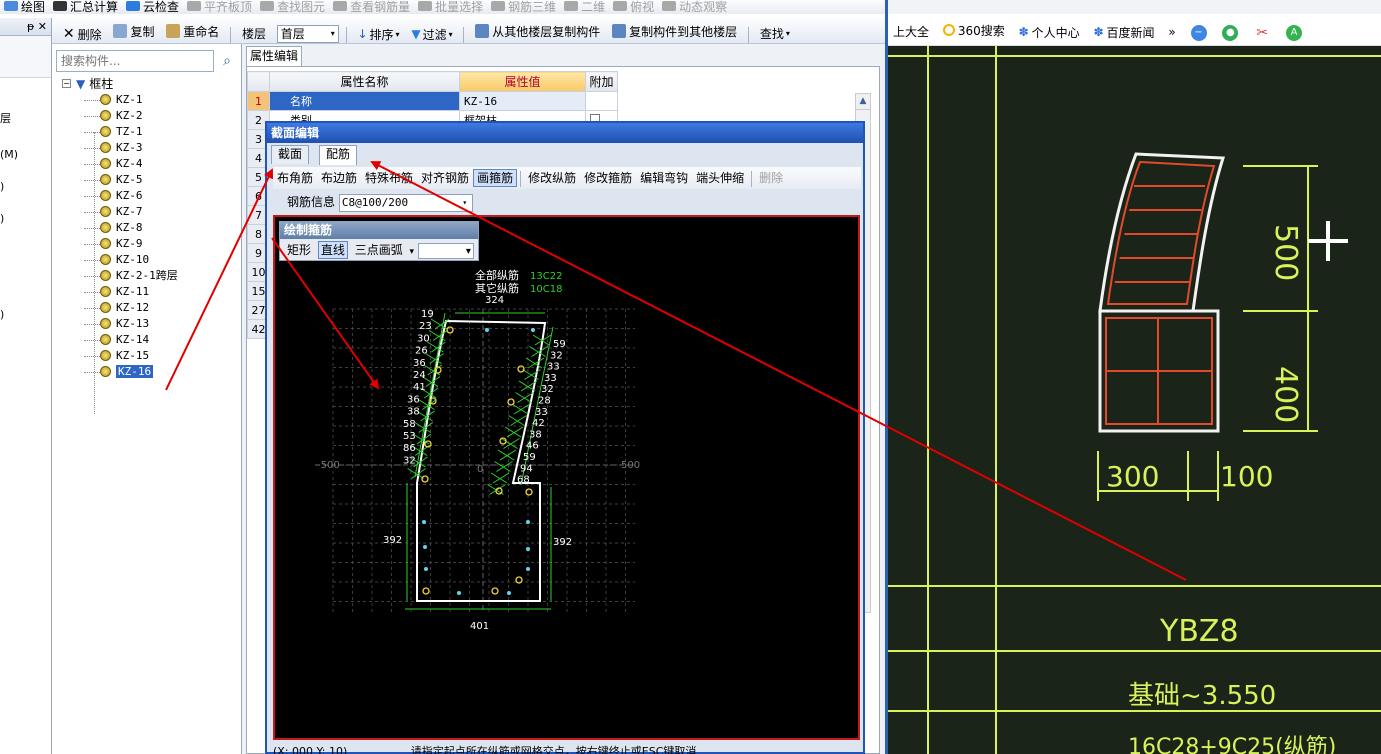 This screenshot has width=1381, height=754. What do you see at coordinates (431, 32) in the screenshot?
I see `filter-button: ▼ 过滤 ▾` at bounding box center [431, 32].